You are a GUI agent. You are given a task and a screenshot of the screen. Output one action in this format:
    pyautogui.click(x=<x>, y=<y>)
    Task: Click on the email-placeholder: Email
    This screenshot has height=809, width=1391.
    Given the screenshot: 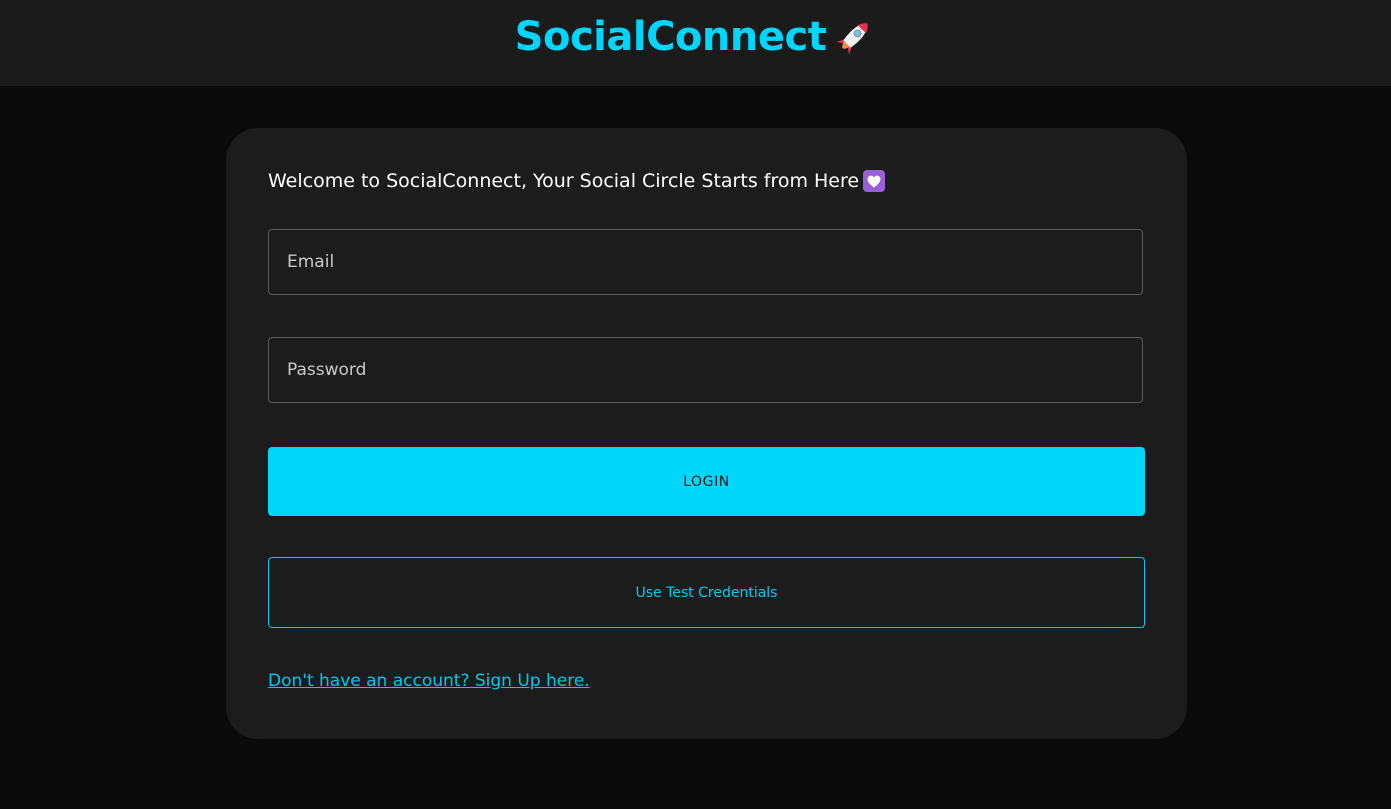 What is the action you would take?
    pyautogui.click(x=311, y=262)
    